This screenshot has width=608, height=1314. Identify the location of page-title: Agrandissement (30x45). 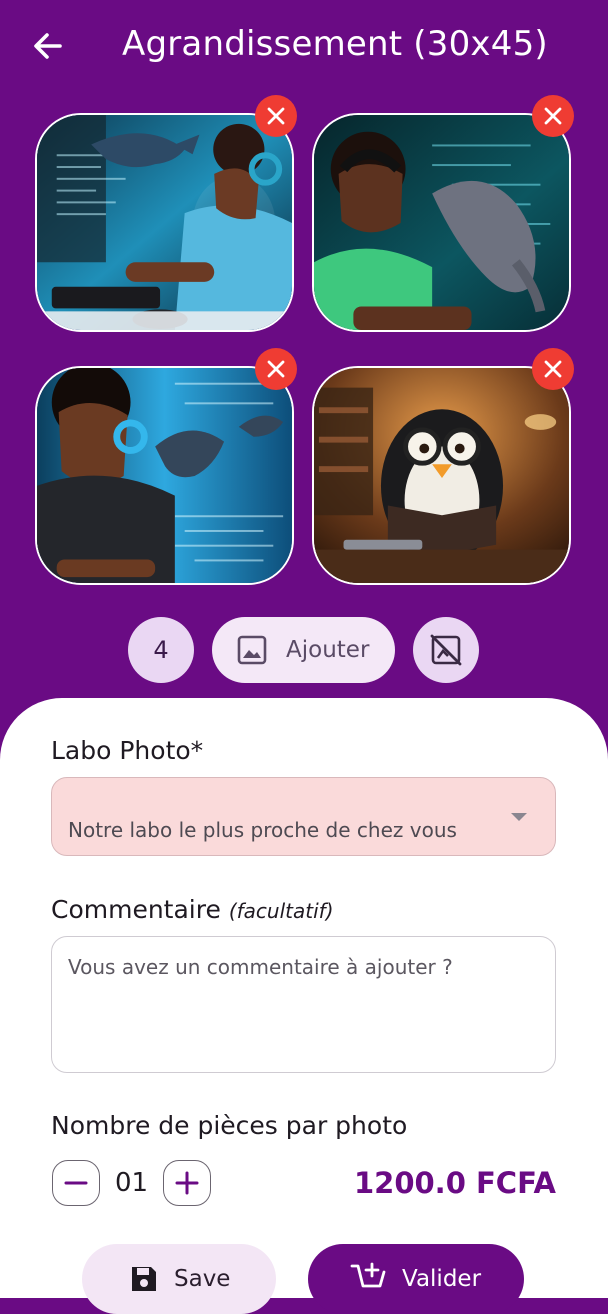
(335, 44).